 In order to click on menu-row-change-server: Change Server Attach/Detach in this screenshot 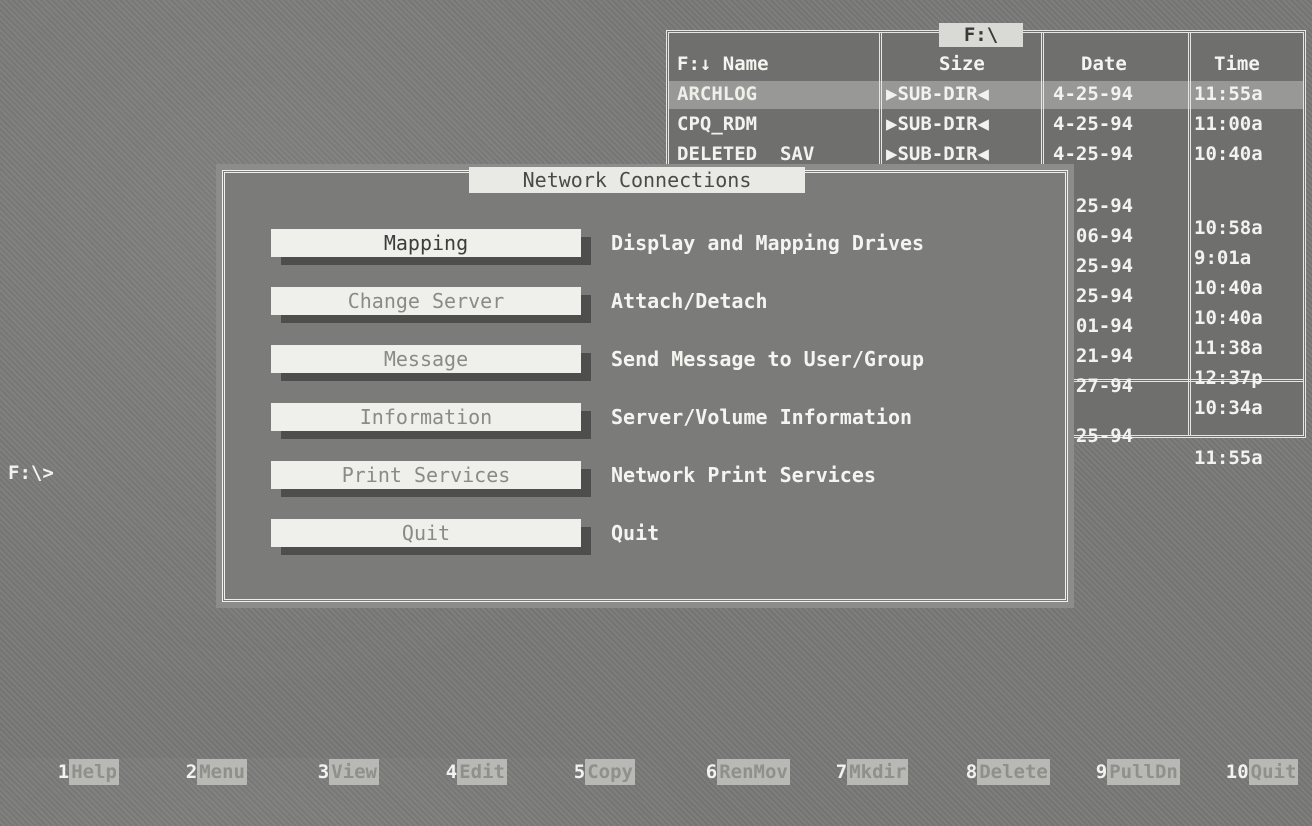, I will do `click(661, 305)`.